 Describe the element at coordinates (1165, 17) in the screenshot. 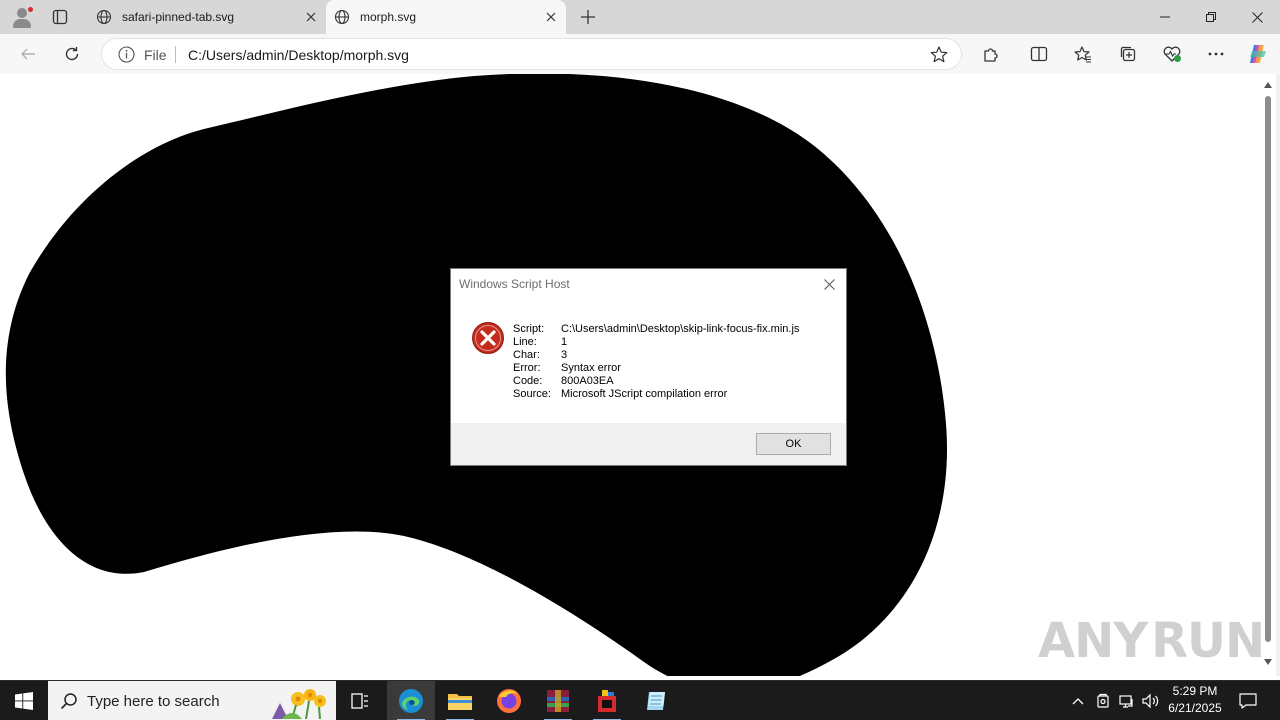

I see `minimize-icon` at that location.